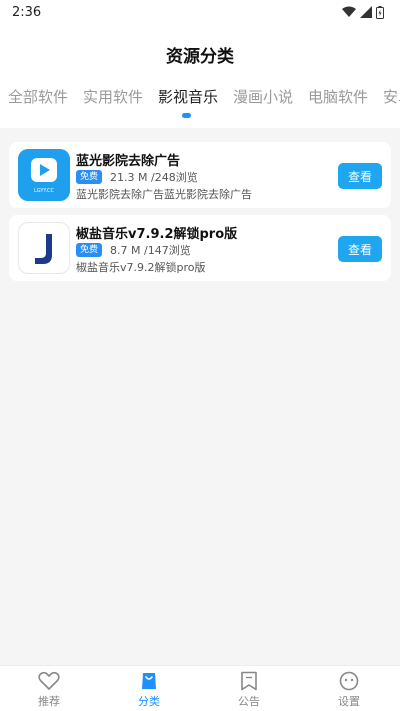 The height and width of the screenshot is (711, 400). What do you see at coordinates (149, 701) in the screenshot?
I see `nav-label: 分类` at bounding box center [149, 701].